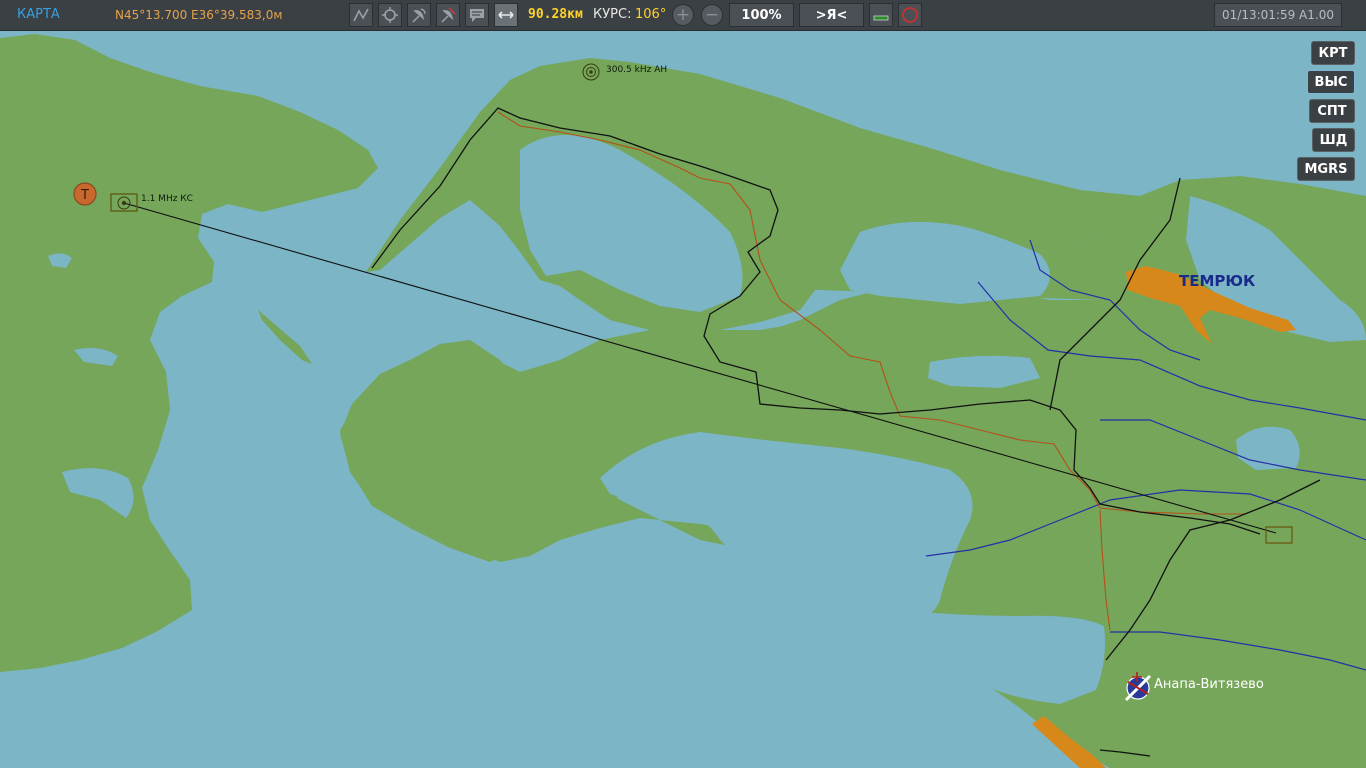 Image resolution: width=1366 pixels, height=768 pixels. I want to click on sam-threat-icon, so click(448, 15).